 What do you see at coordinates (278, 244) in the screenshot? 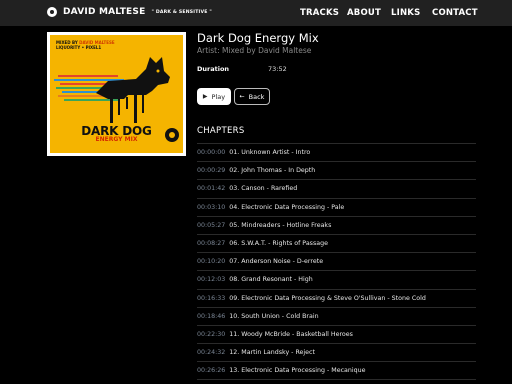
I see `chapter-title: 06. S.W.A.T. - Rights of Passage` at bounding box center [278, 244].